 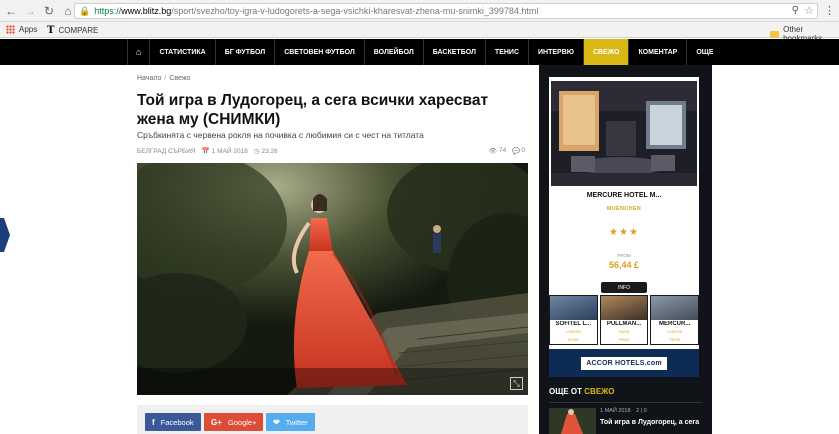 I want to click on accor-hotels-logo: ACCOR HOTELS.com, so click(x=624, y=363).